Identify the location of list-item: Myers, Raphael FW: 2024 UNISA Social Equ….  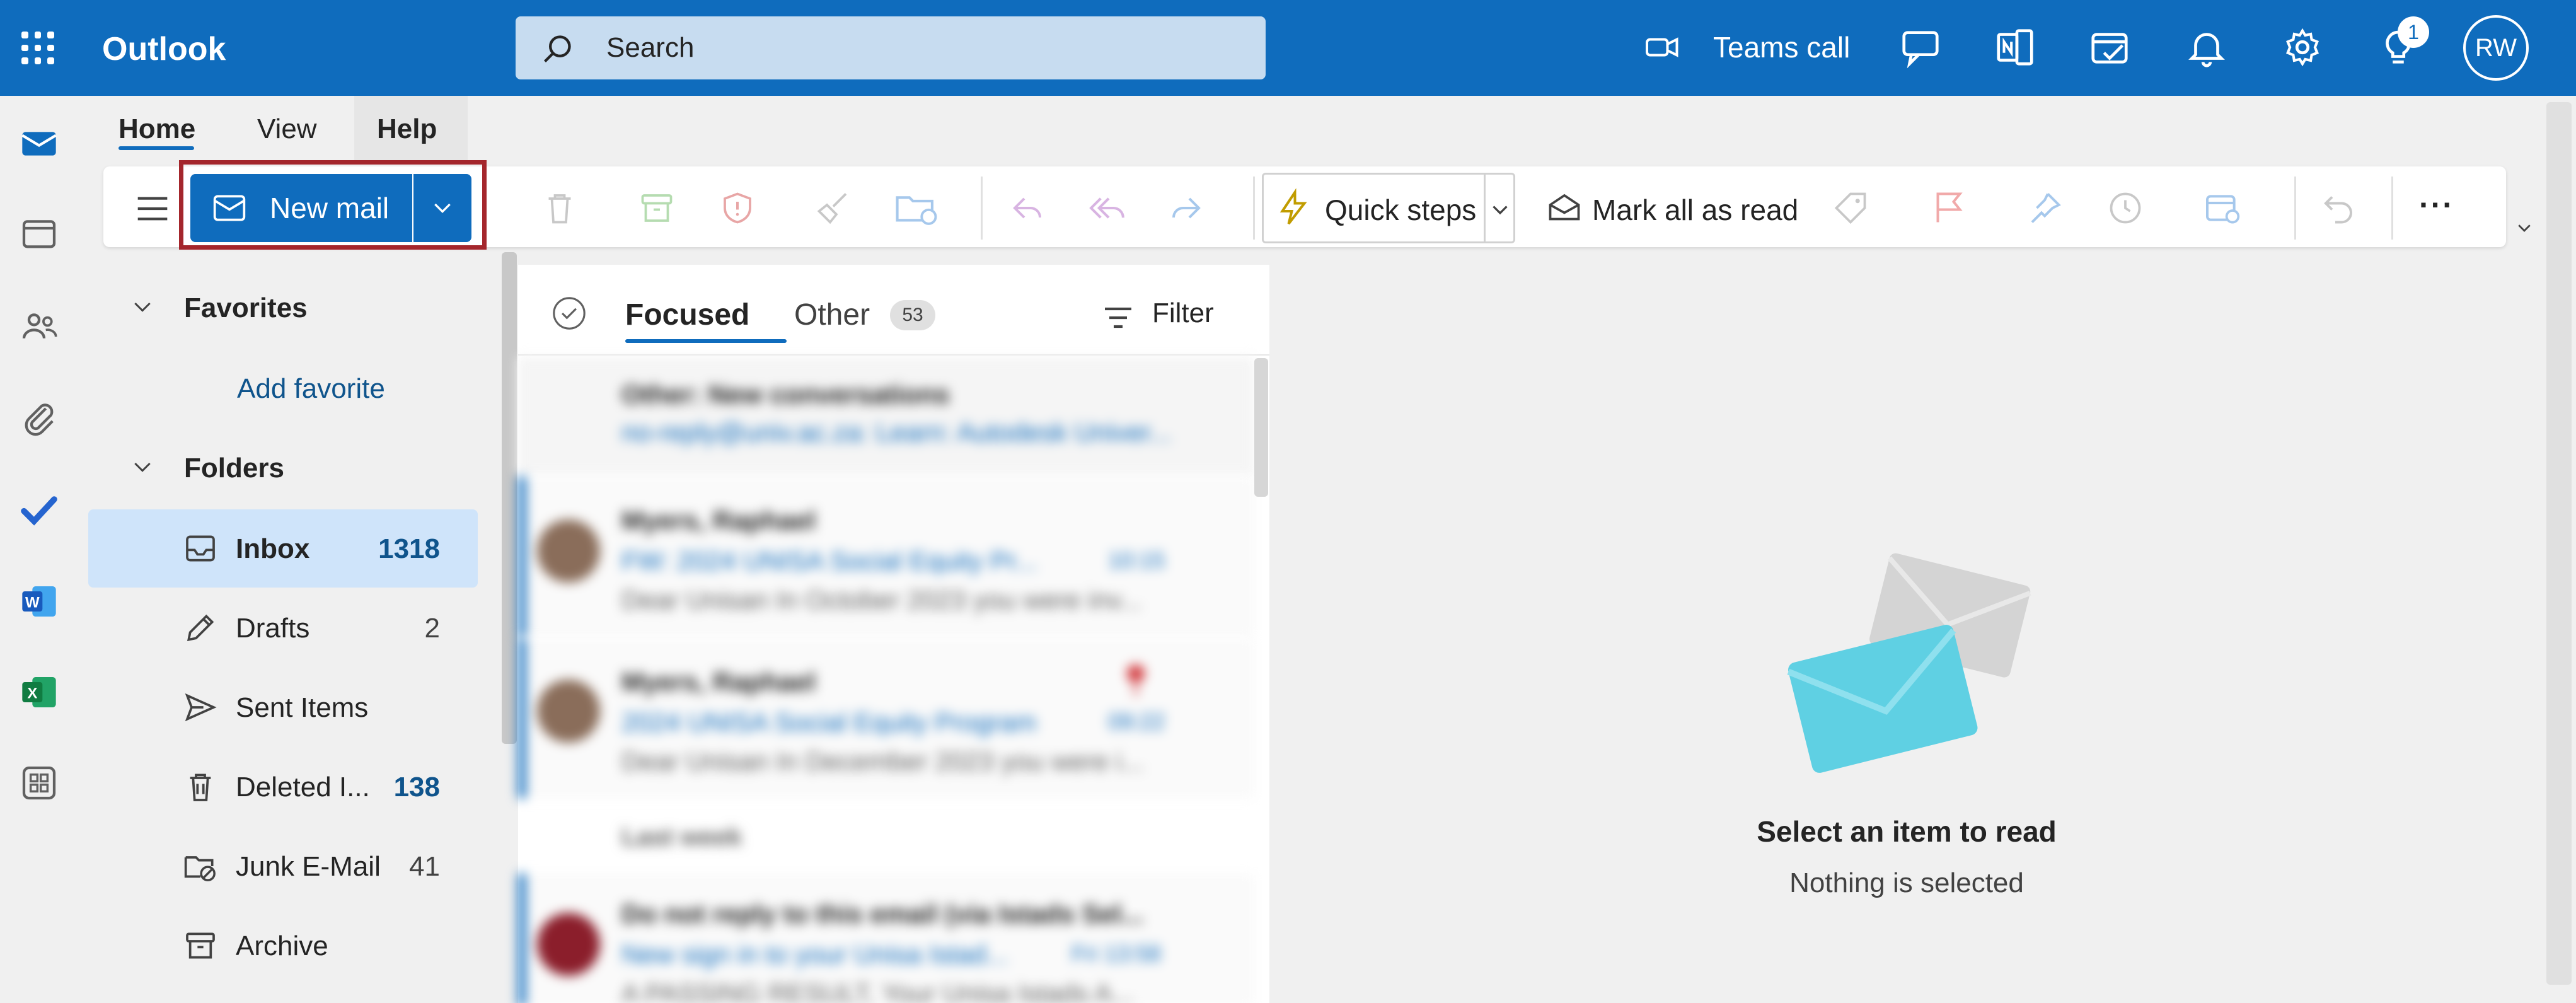
(886, 557).